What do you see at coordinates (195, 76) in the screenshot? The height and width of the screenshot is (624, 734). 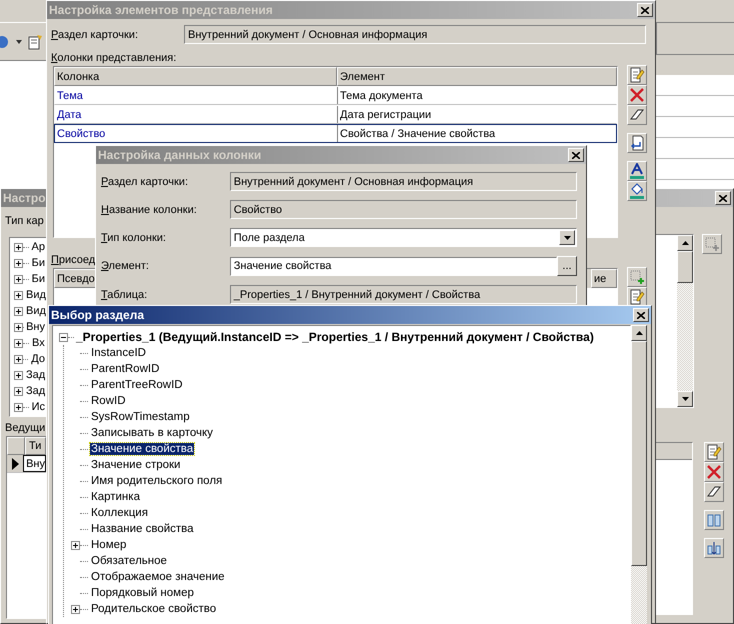 I see `column-header: Колонка` at bounding box center [195, 76].